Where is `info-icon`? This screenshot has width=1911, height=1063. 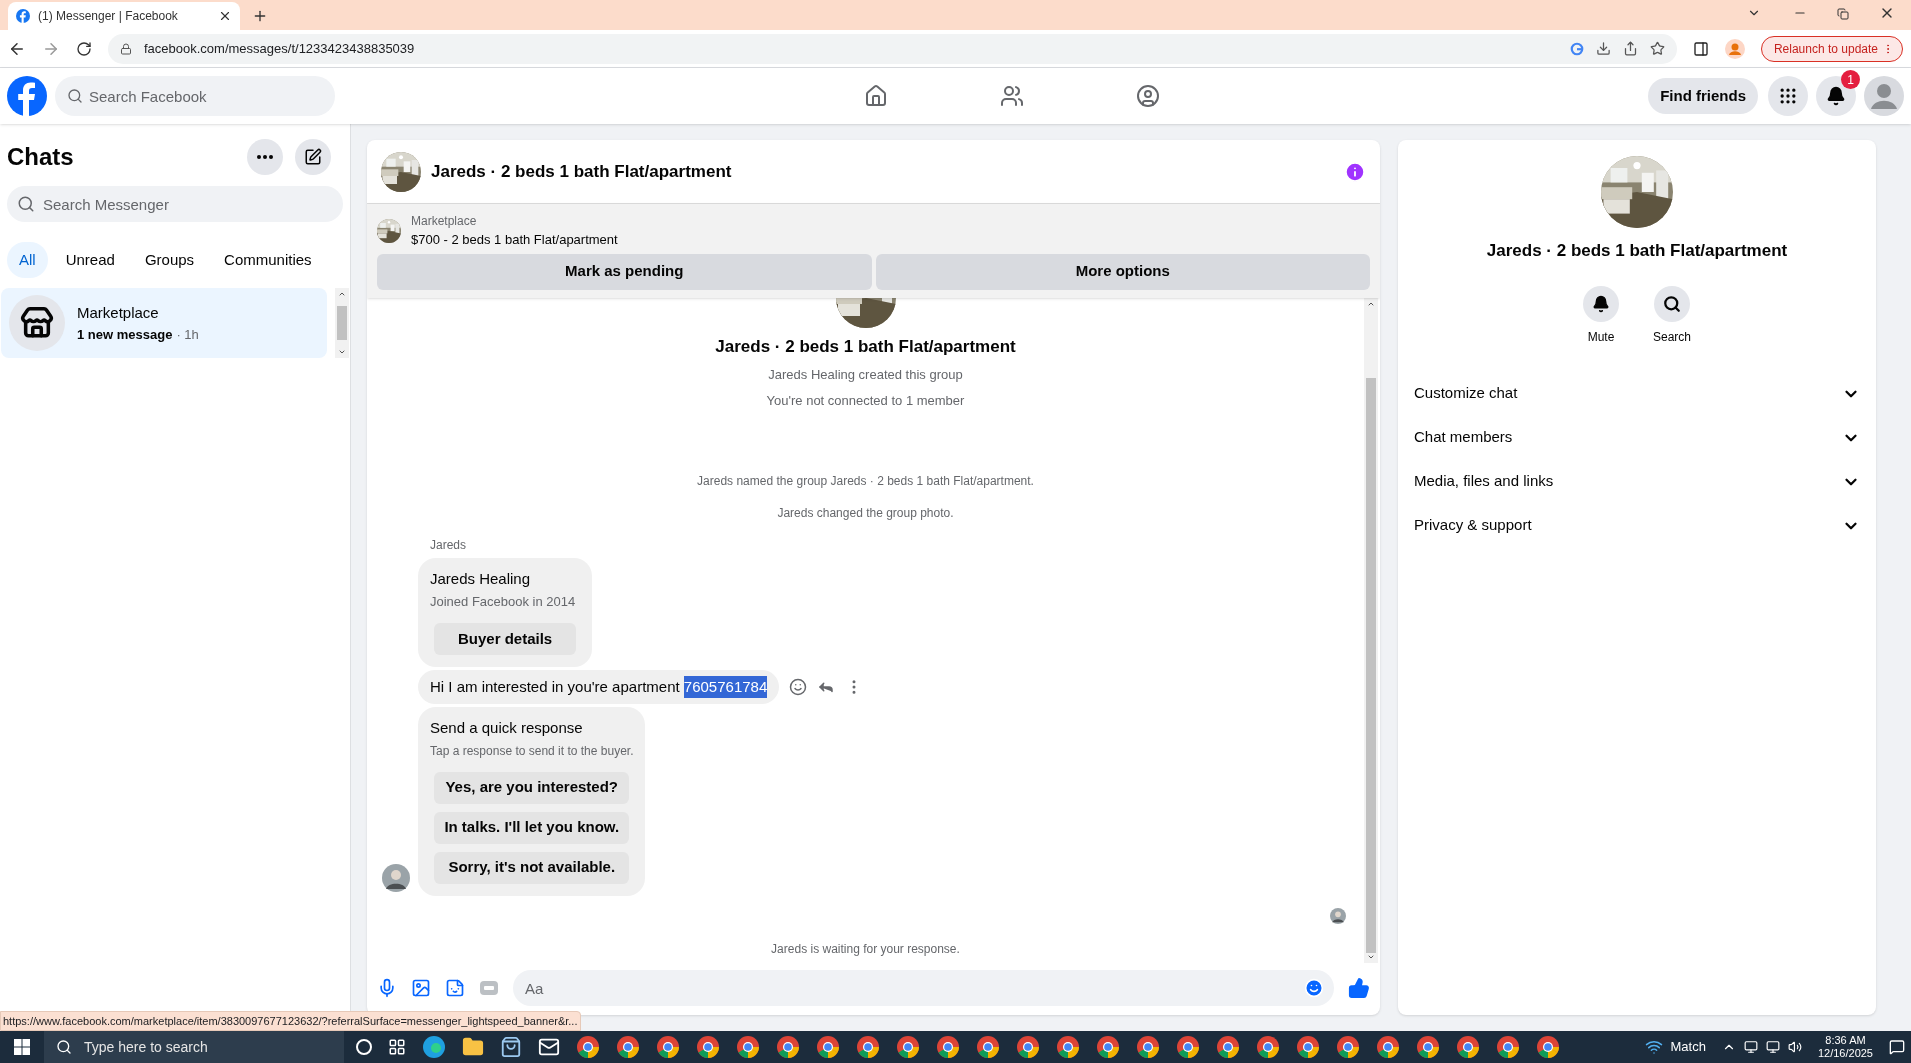
info-icon is located at coordinates (1355, 171).